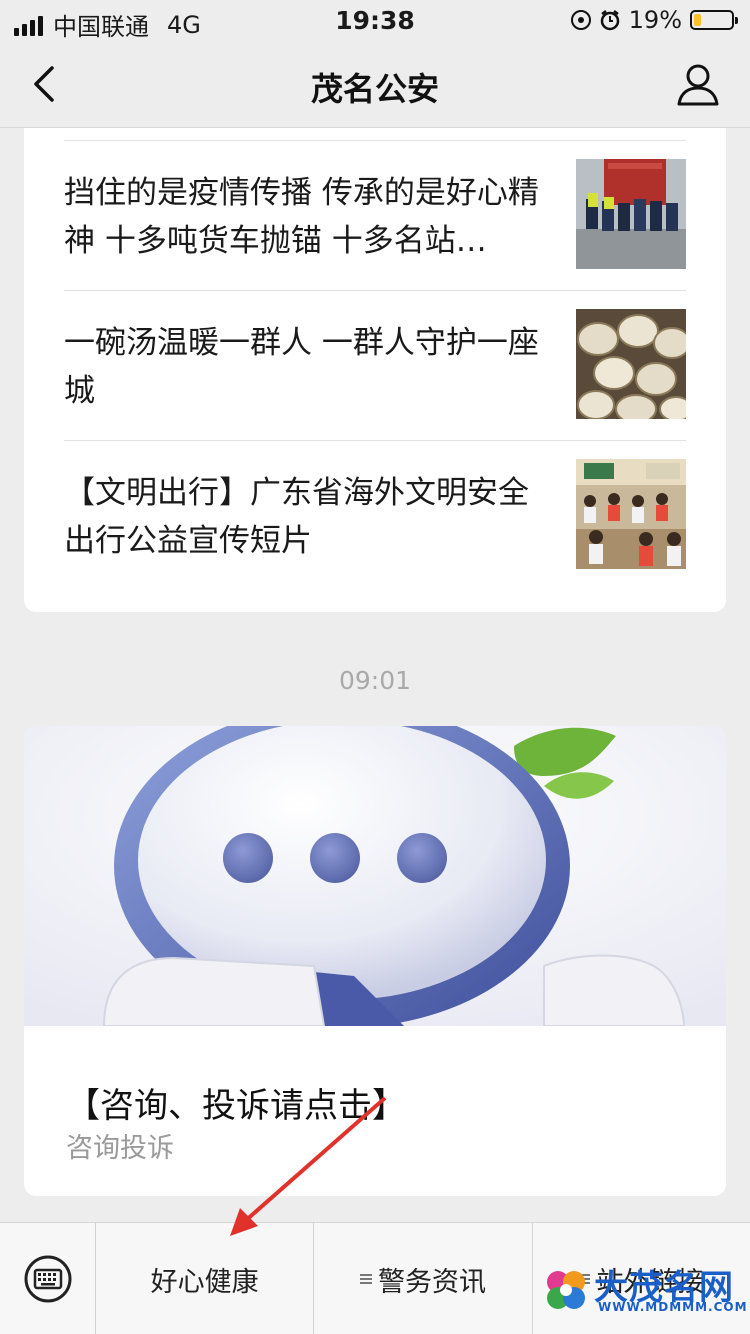 The image size is (750, 1334). What do you see at coordinates (120, 1148) in the screenshot?
I see `feature-digest: 咨询投诉` at bounding box center [120, 1148].